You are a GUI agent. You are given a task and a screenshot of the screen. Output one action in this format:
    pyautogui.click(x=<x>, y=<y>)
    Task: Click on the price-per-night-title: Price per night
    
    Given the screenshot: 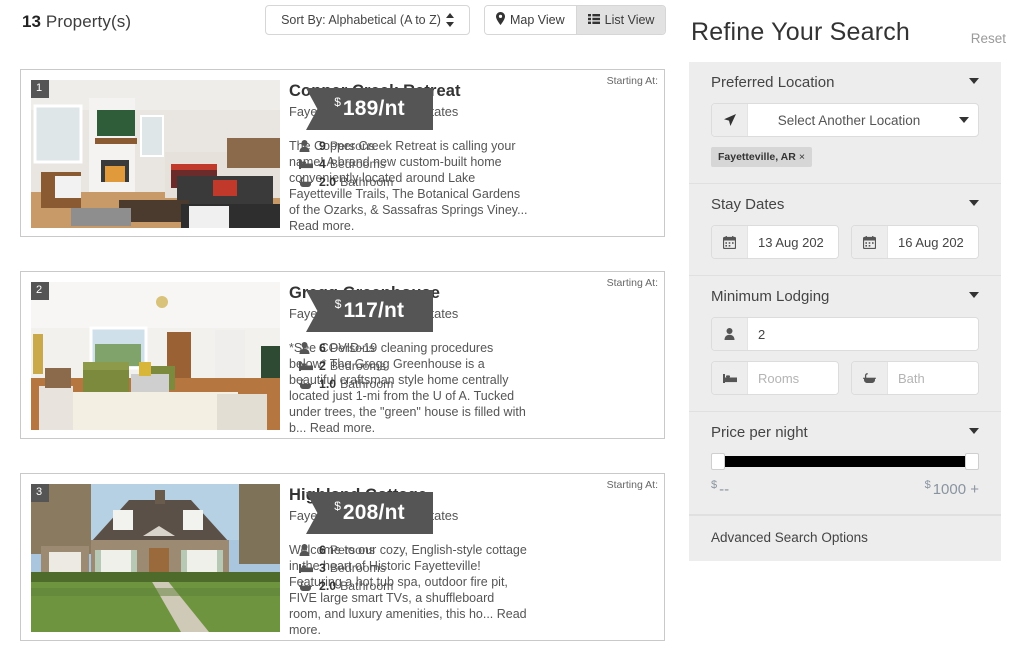 What is the action you would take?
    pyautogui.click(x=759, y=432)
    